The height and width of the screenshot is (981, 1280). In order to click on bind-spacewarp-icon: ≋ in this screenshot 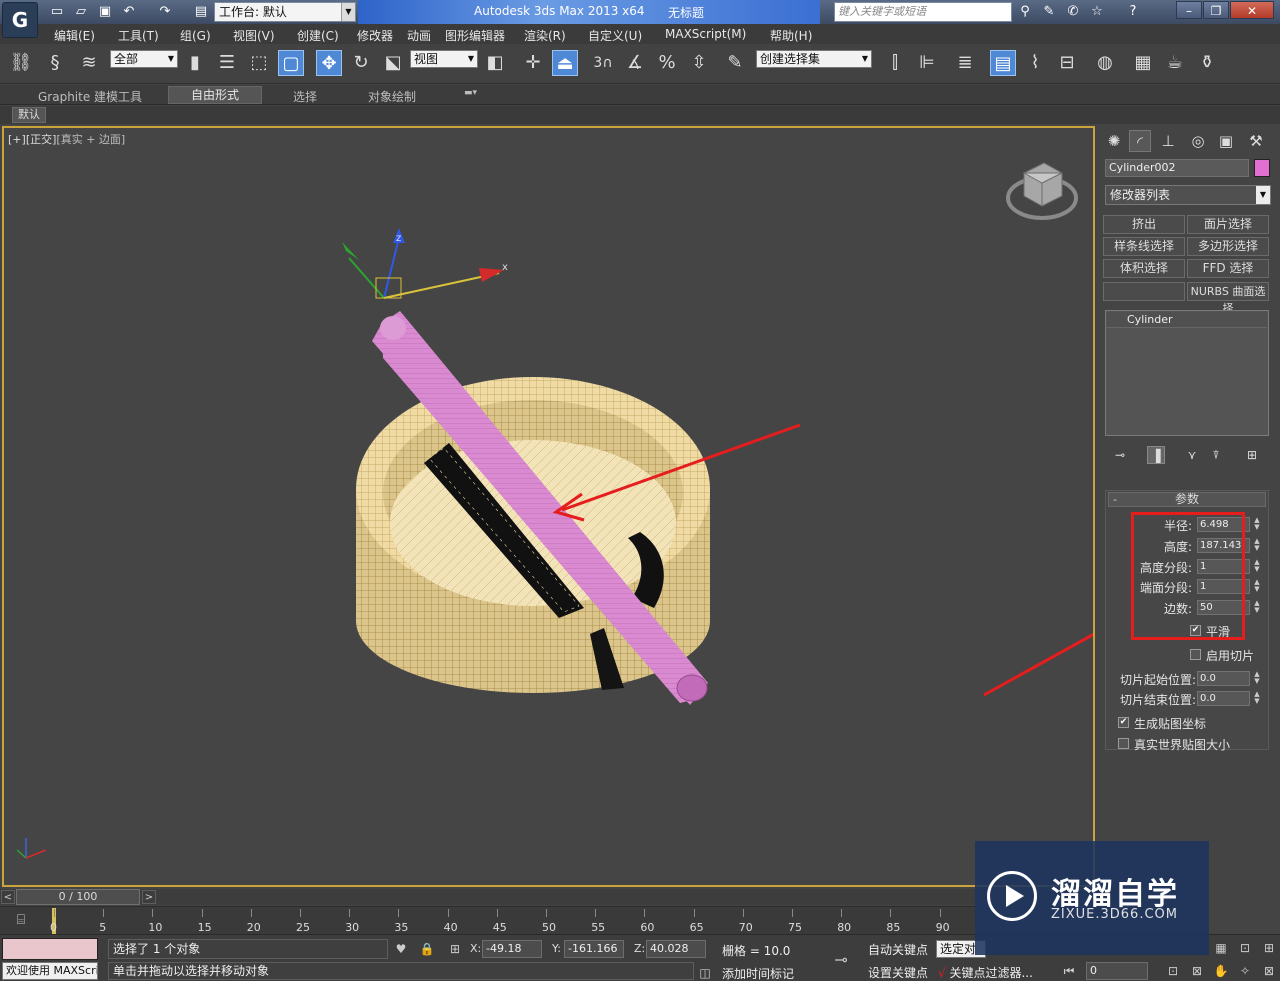, I will do `click(89, 63)`.